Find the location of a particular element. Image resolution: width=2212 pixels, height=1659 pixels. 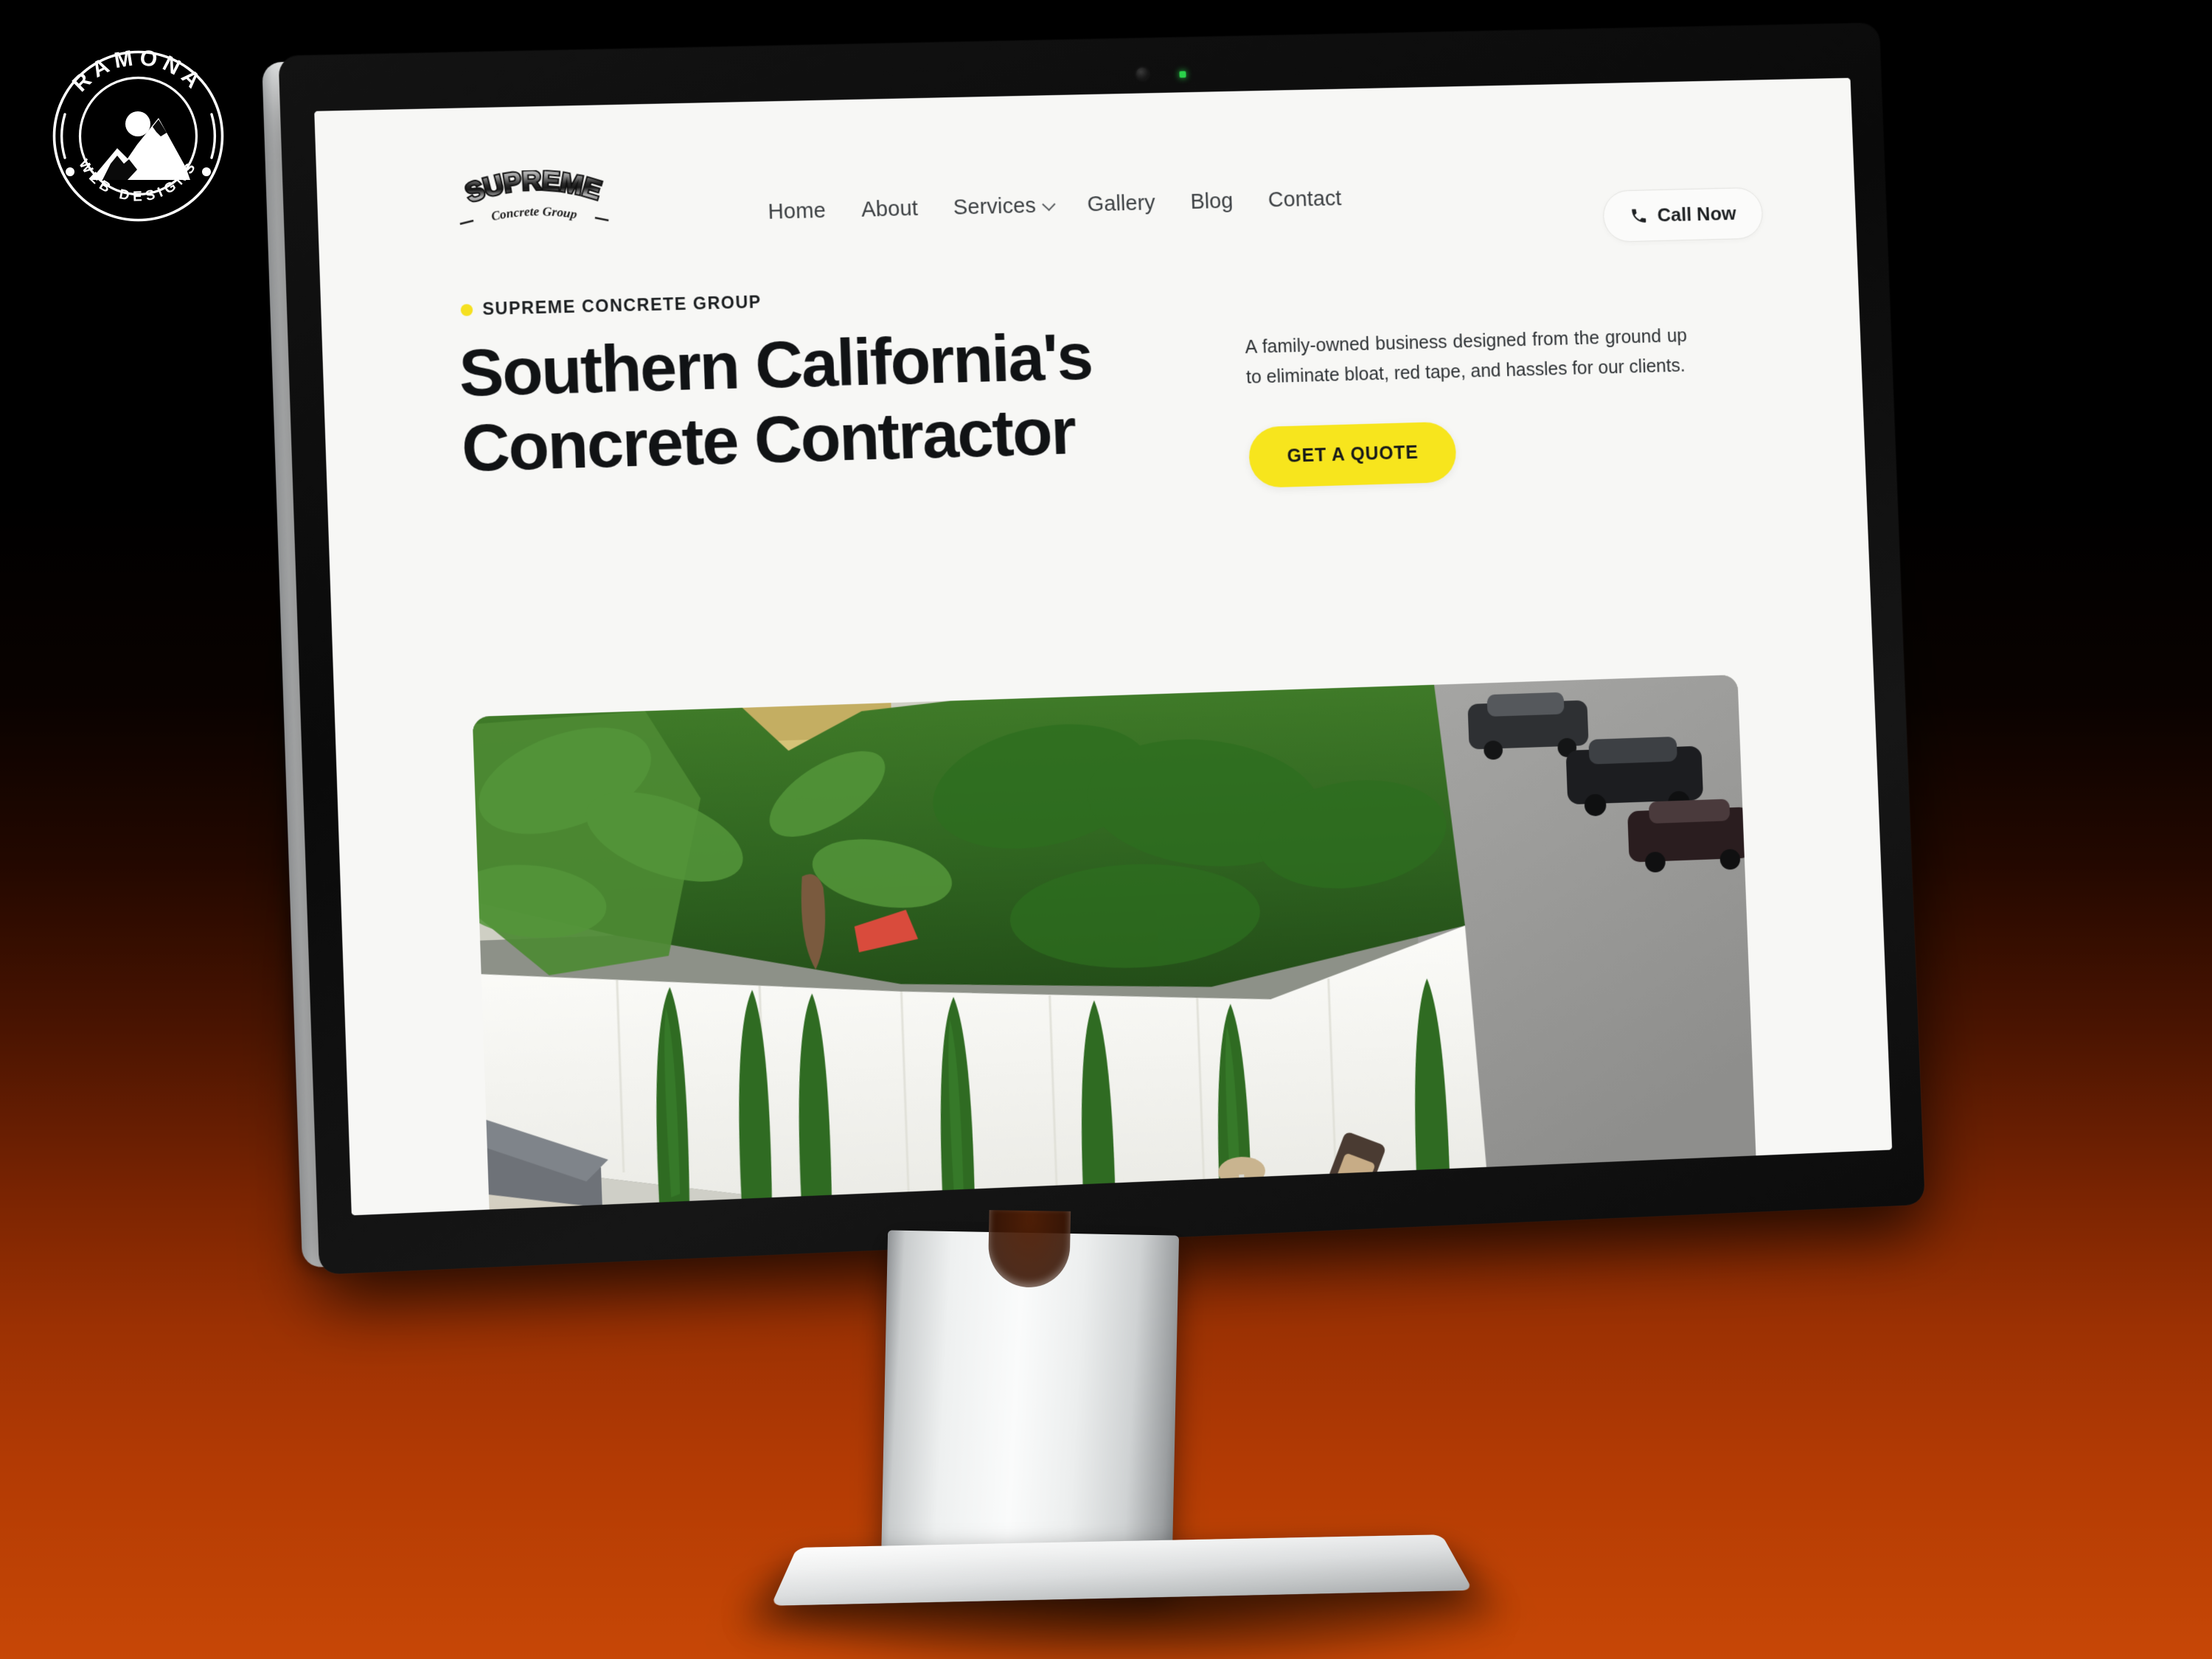

hero-title-line-1: Southern California's is located at coordinates (775, 364).